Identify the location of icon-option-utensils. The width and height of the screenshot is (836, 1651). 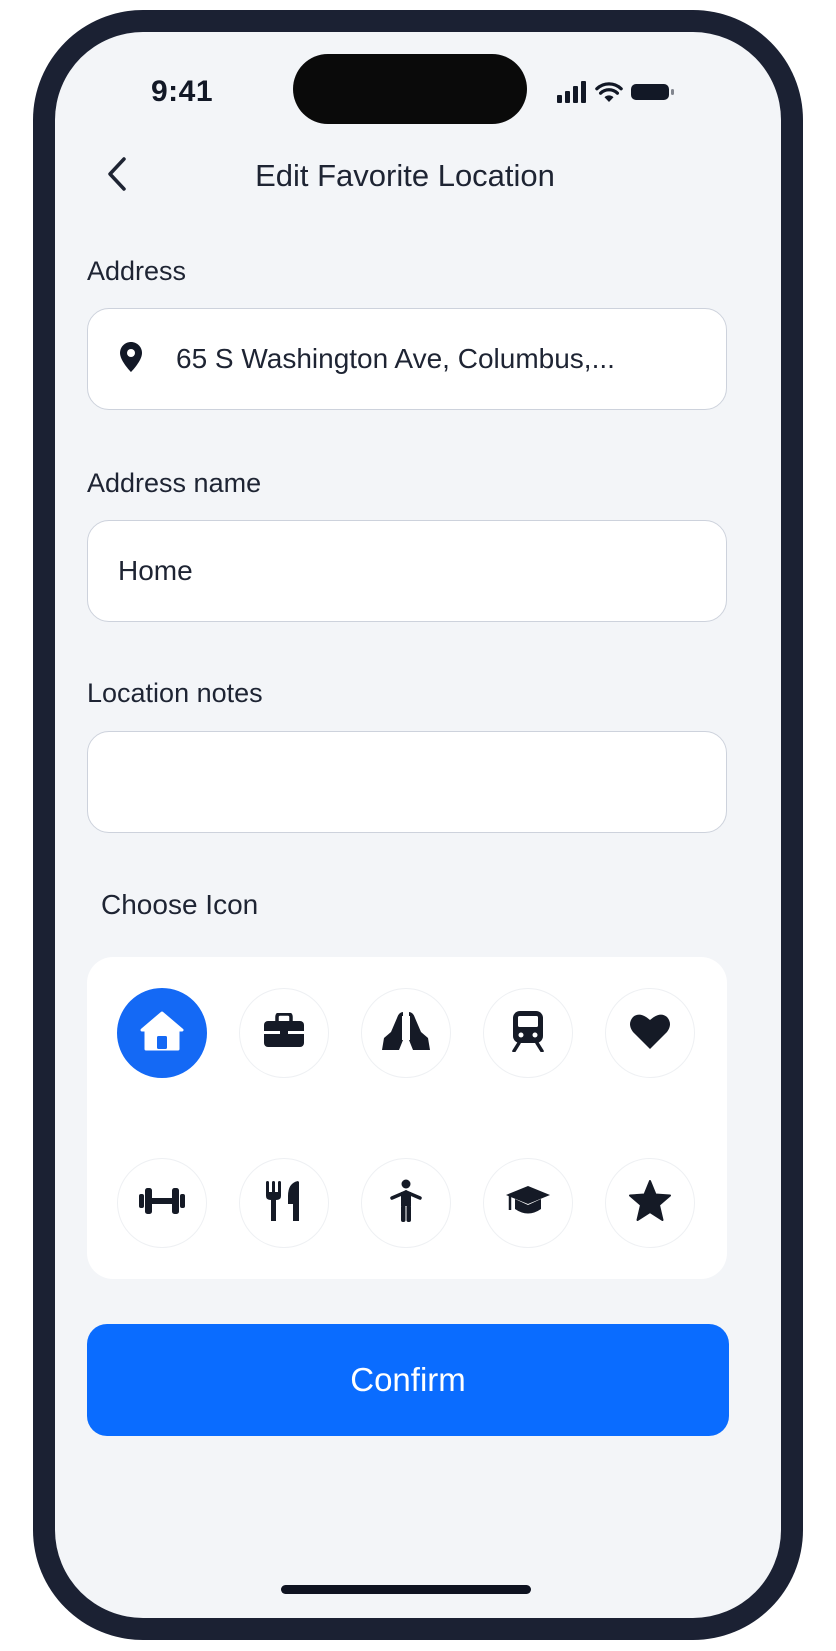
(284, 1203).